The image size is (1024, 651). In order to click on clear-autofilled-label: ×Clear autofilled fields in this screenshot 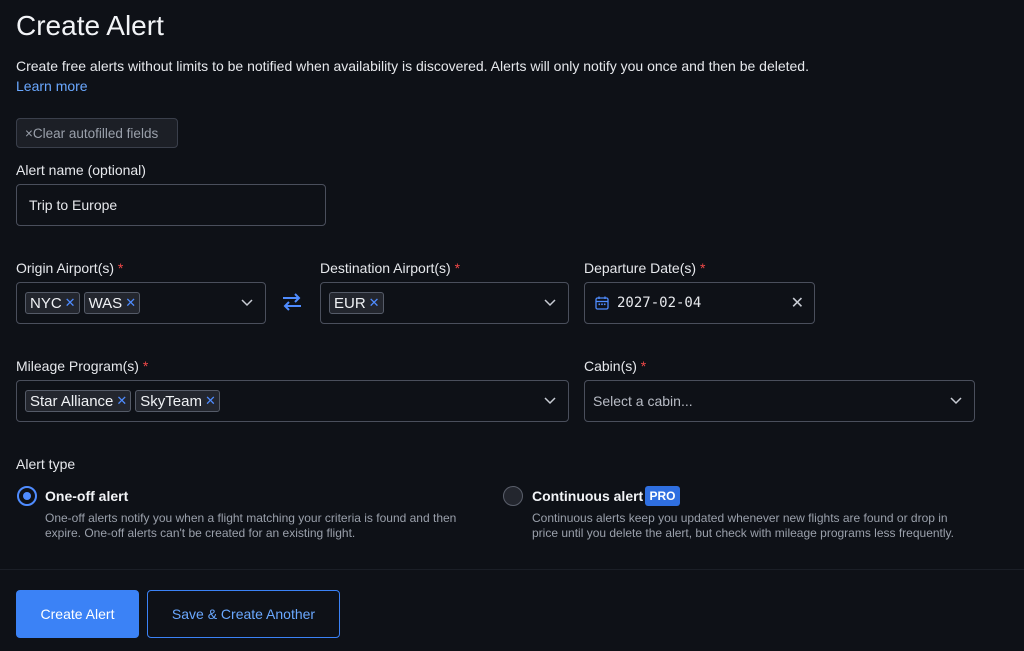, I will do `click(92, 133)`.